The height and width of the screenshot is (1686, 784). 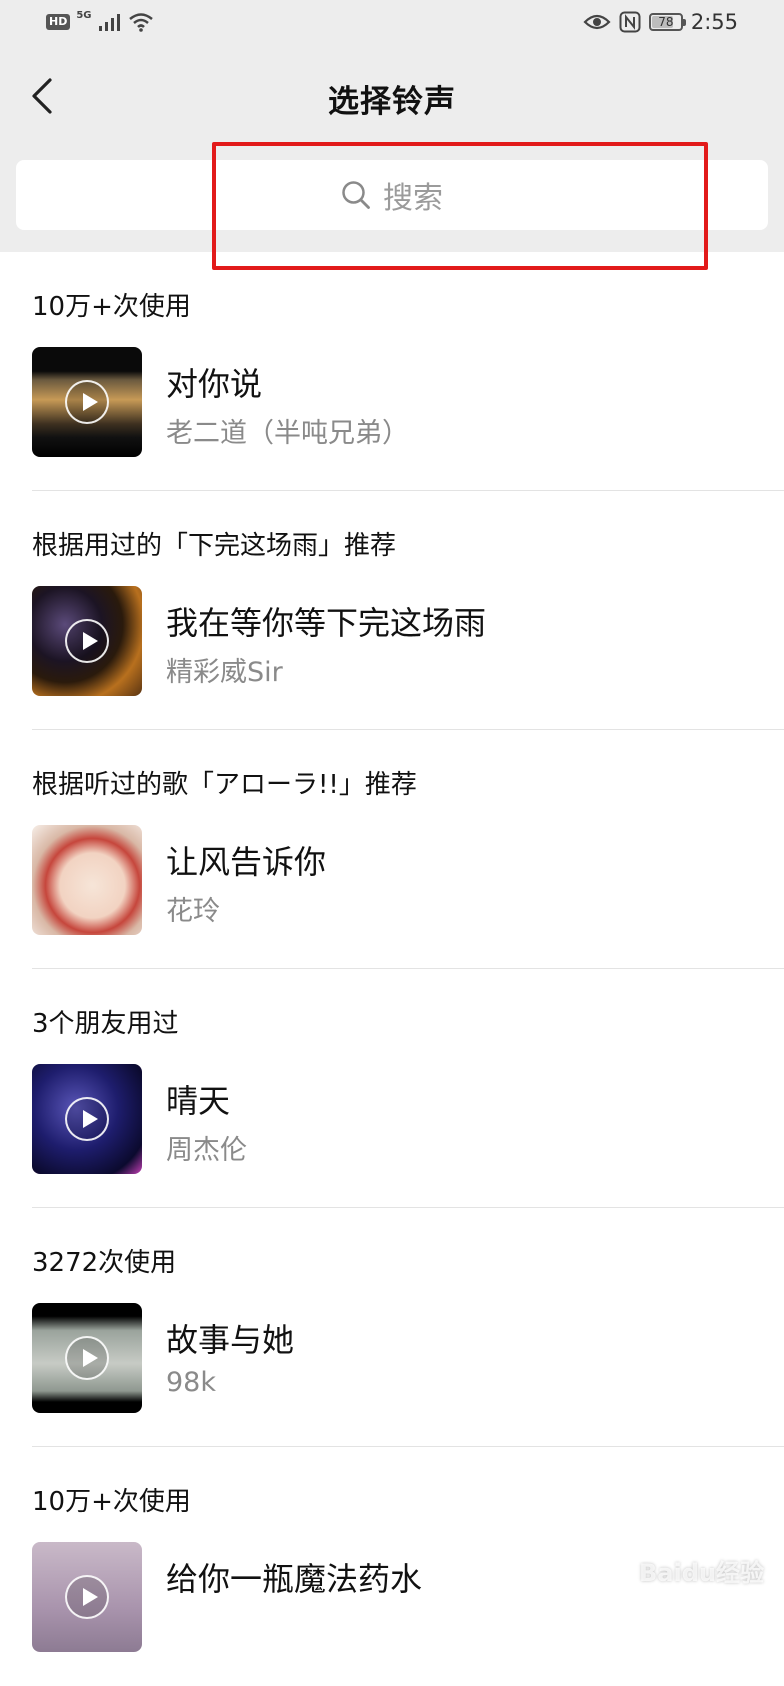 I want to click on watermark: Baidu经验, so click(x=701, y=1573).